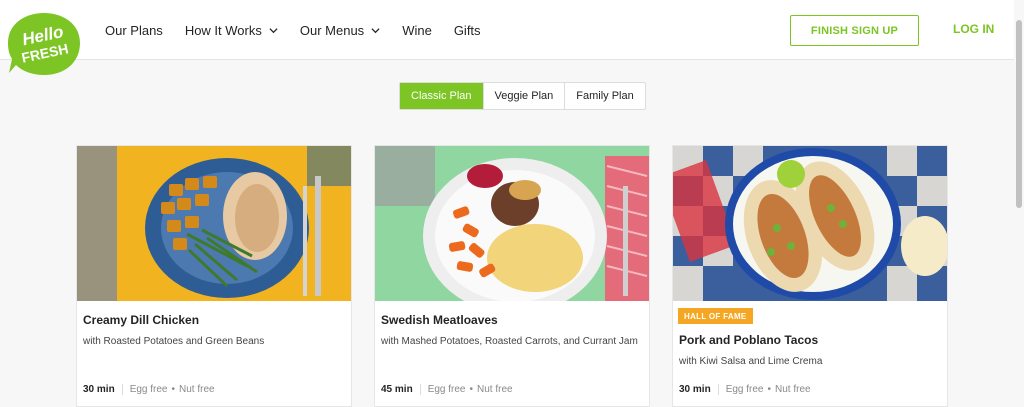 The width and height of the screenshot is (1024, 407). I want to click on nav-label: Our Menus, so click(332, 30).